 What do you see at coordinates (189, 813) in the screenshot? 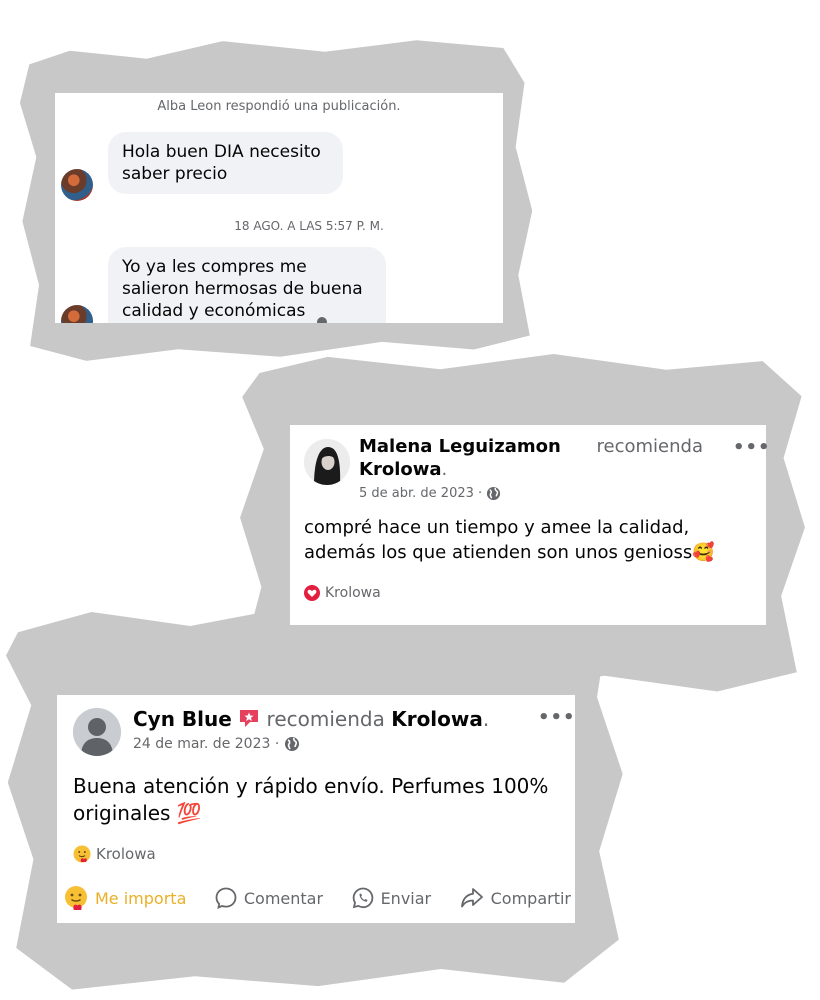
I see `hundred-points-emoji: 💯` at bounding box center [189, 813].